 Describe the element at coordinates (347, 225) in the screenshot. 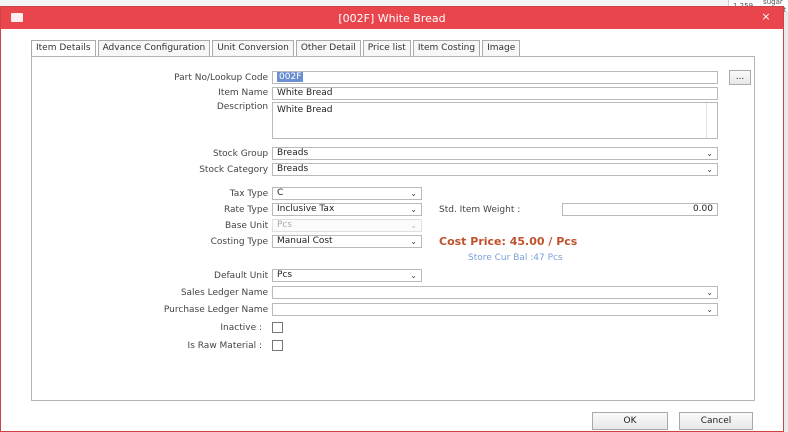

I see `base-unit-select: Pcs ⌄` at that location.